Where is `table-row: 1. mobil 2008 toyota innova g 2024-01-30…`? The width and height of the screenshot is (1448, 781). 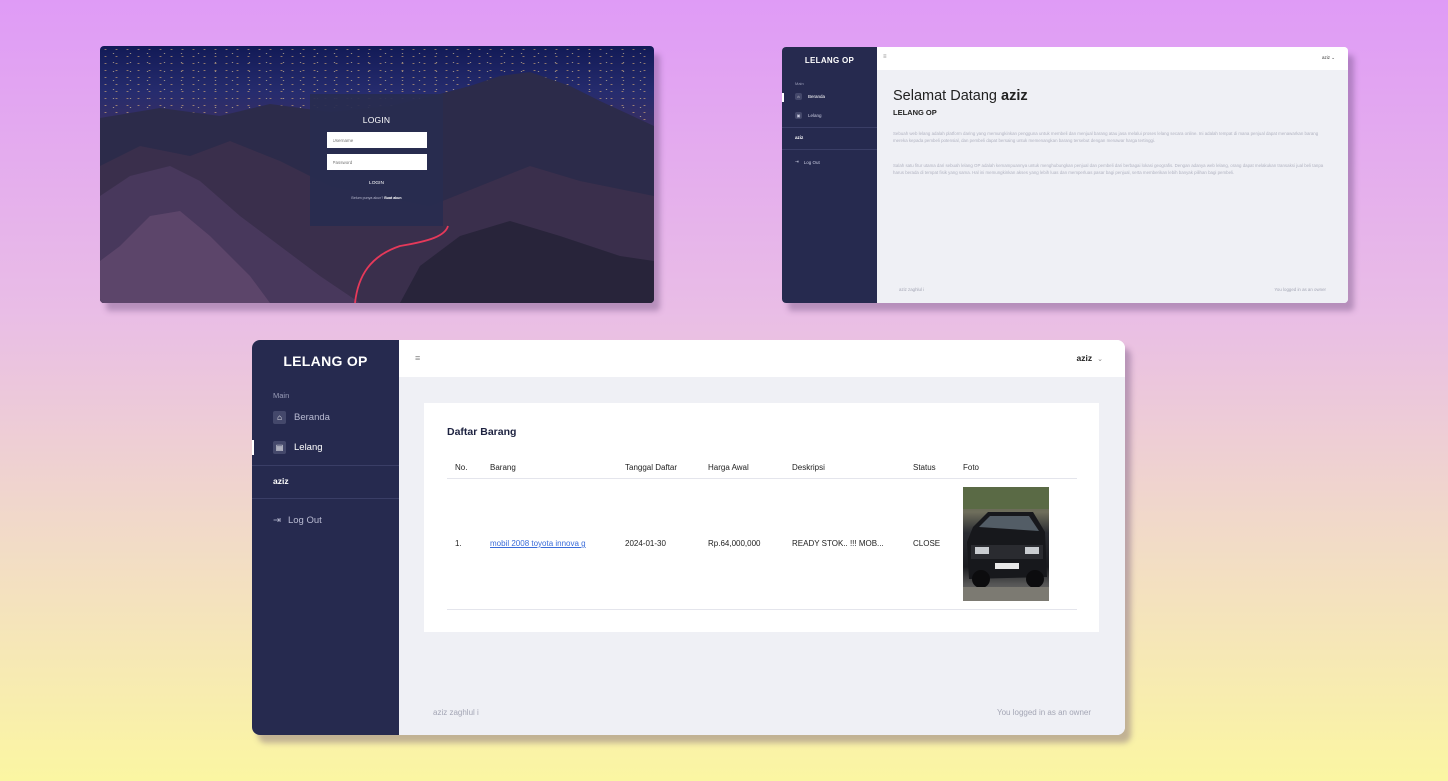
table-row: 1. mobil 2008 toyota innova g 2024-01-30… is located at coordinates (762, 544).